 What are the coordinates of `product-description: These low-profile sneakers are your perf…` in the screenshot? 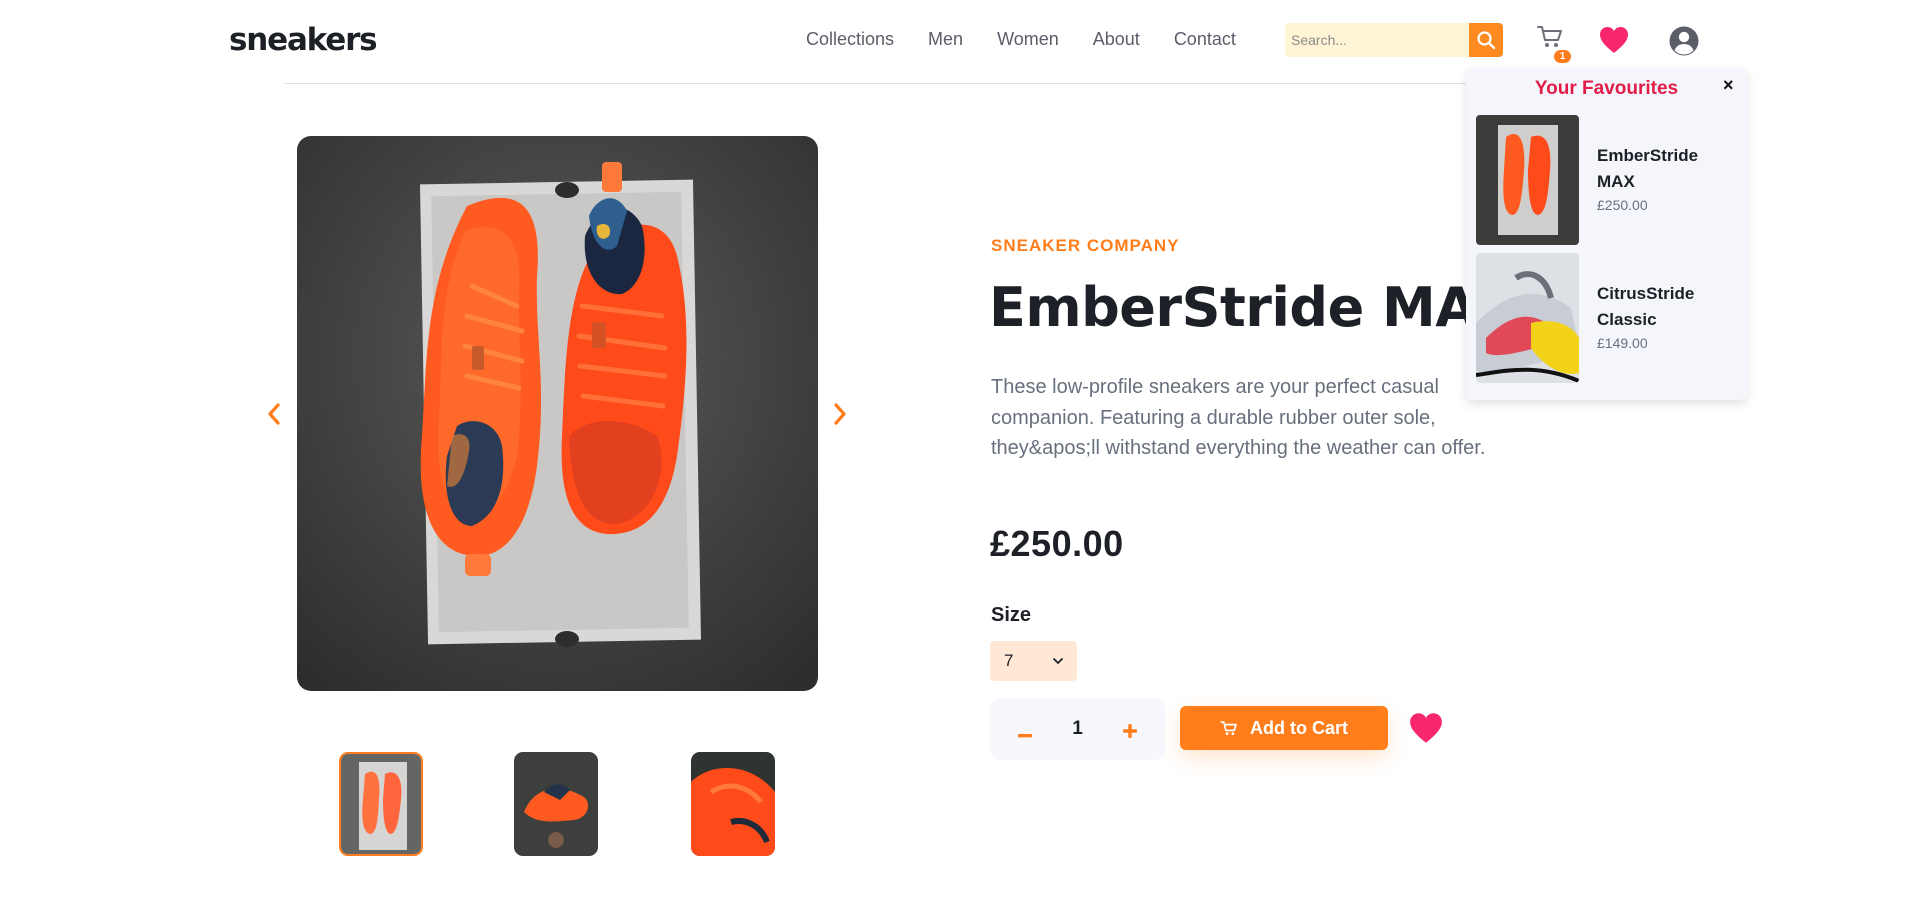 It's located at (1238, 417).